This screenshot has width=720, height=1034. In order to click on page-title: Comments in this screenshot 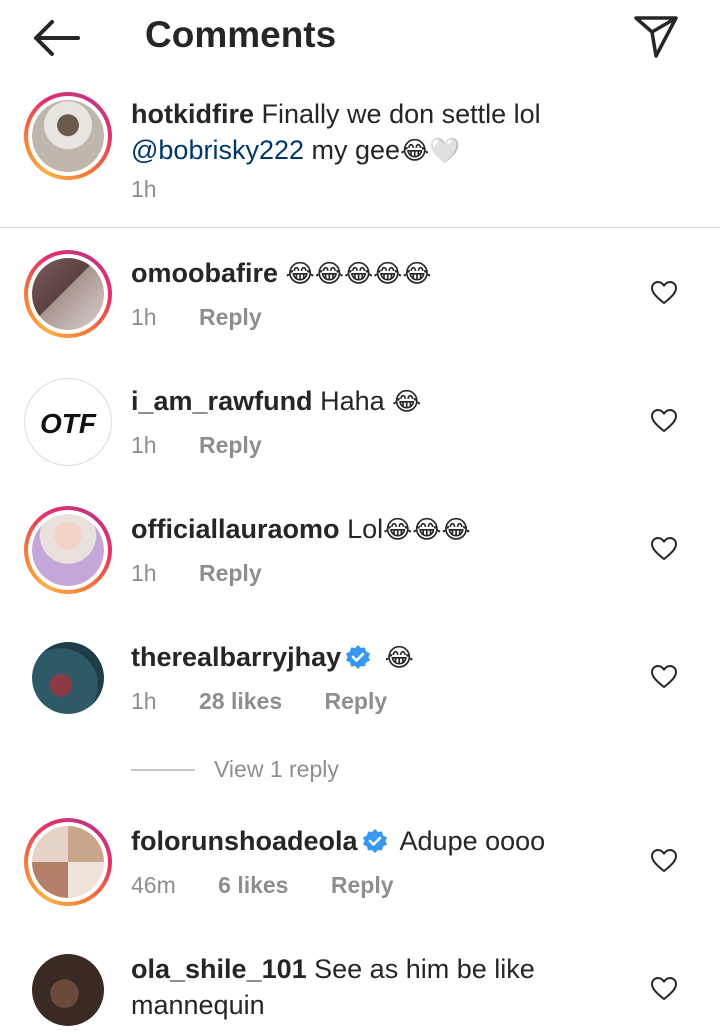, I will do `click(241, 34)`.